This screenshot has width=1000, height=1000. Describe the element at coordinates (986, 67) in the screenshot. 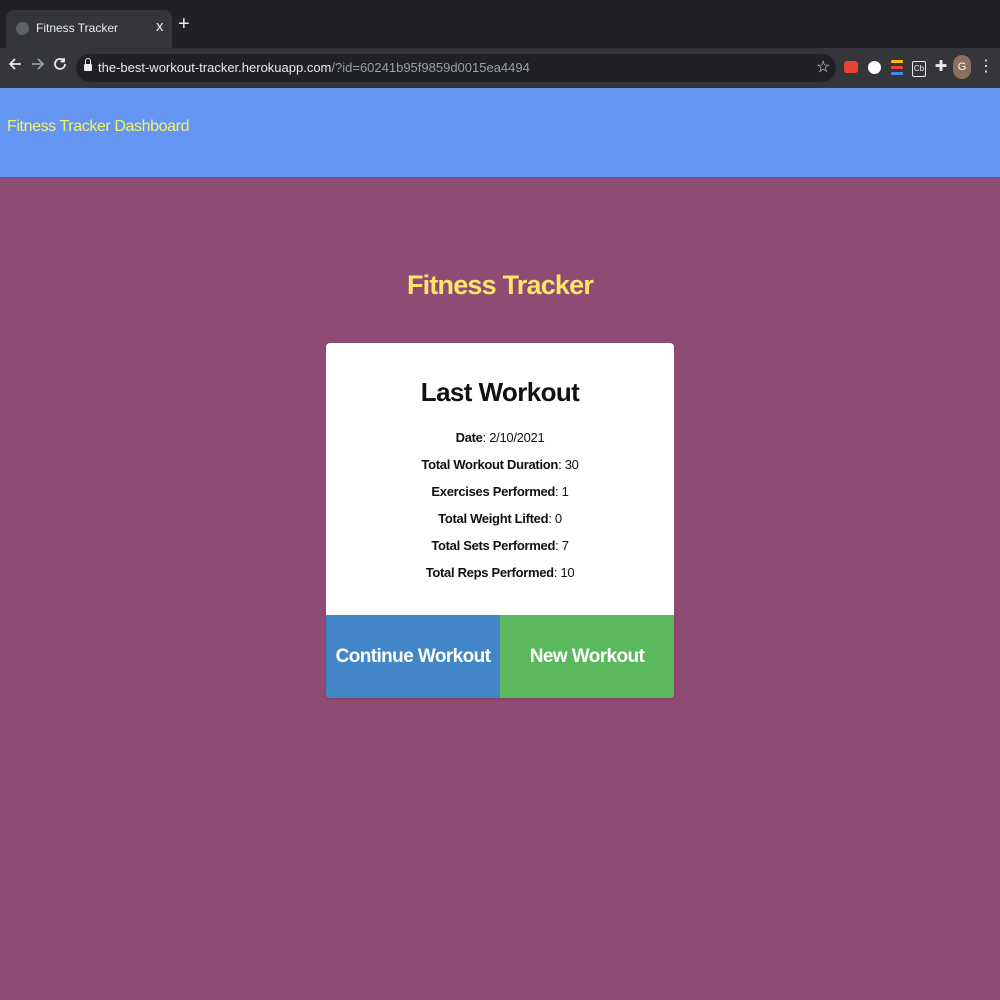

I see `kebab-menu-icon: ⋮` at that location.